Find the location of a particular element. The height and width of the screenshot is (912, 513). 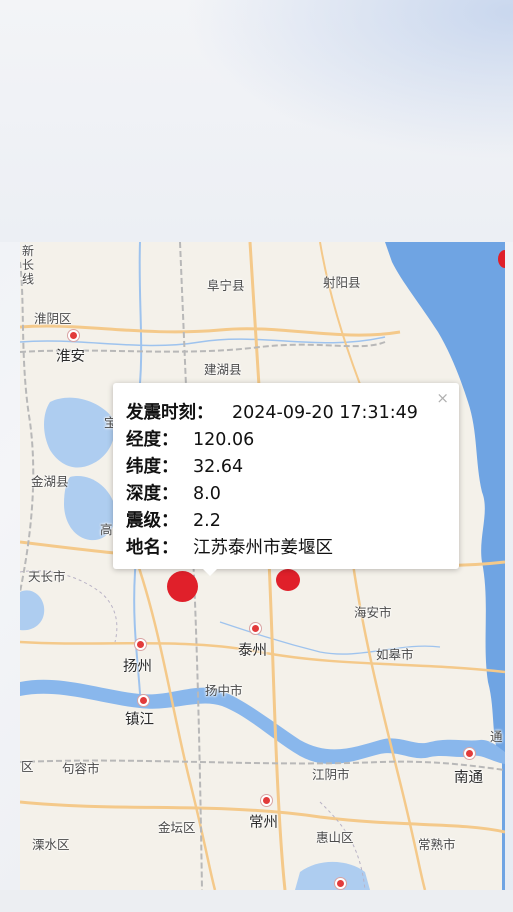

label-huishan: 惠山区 is located at coordinates (335, 837).